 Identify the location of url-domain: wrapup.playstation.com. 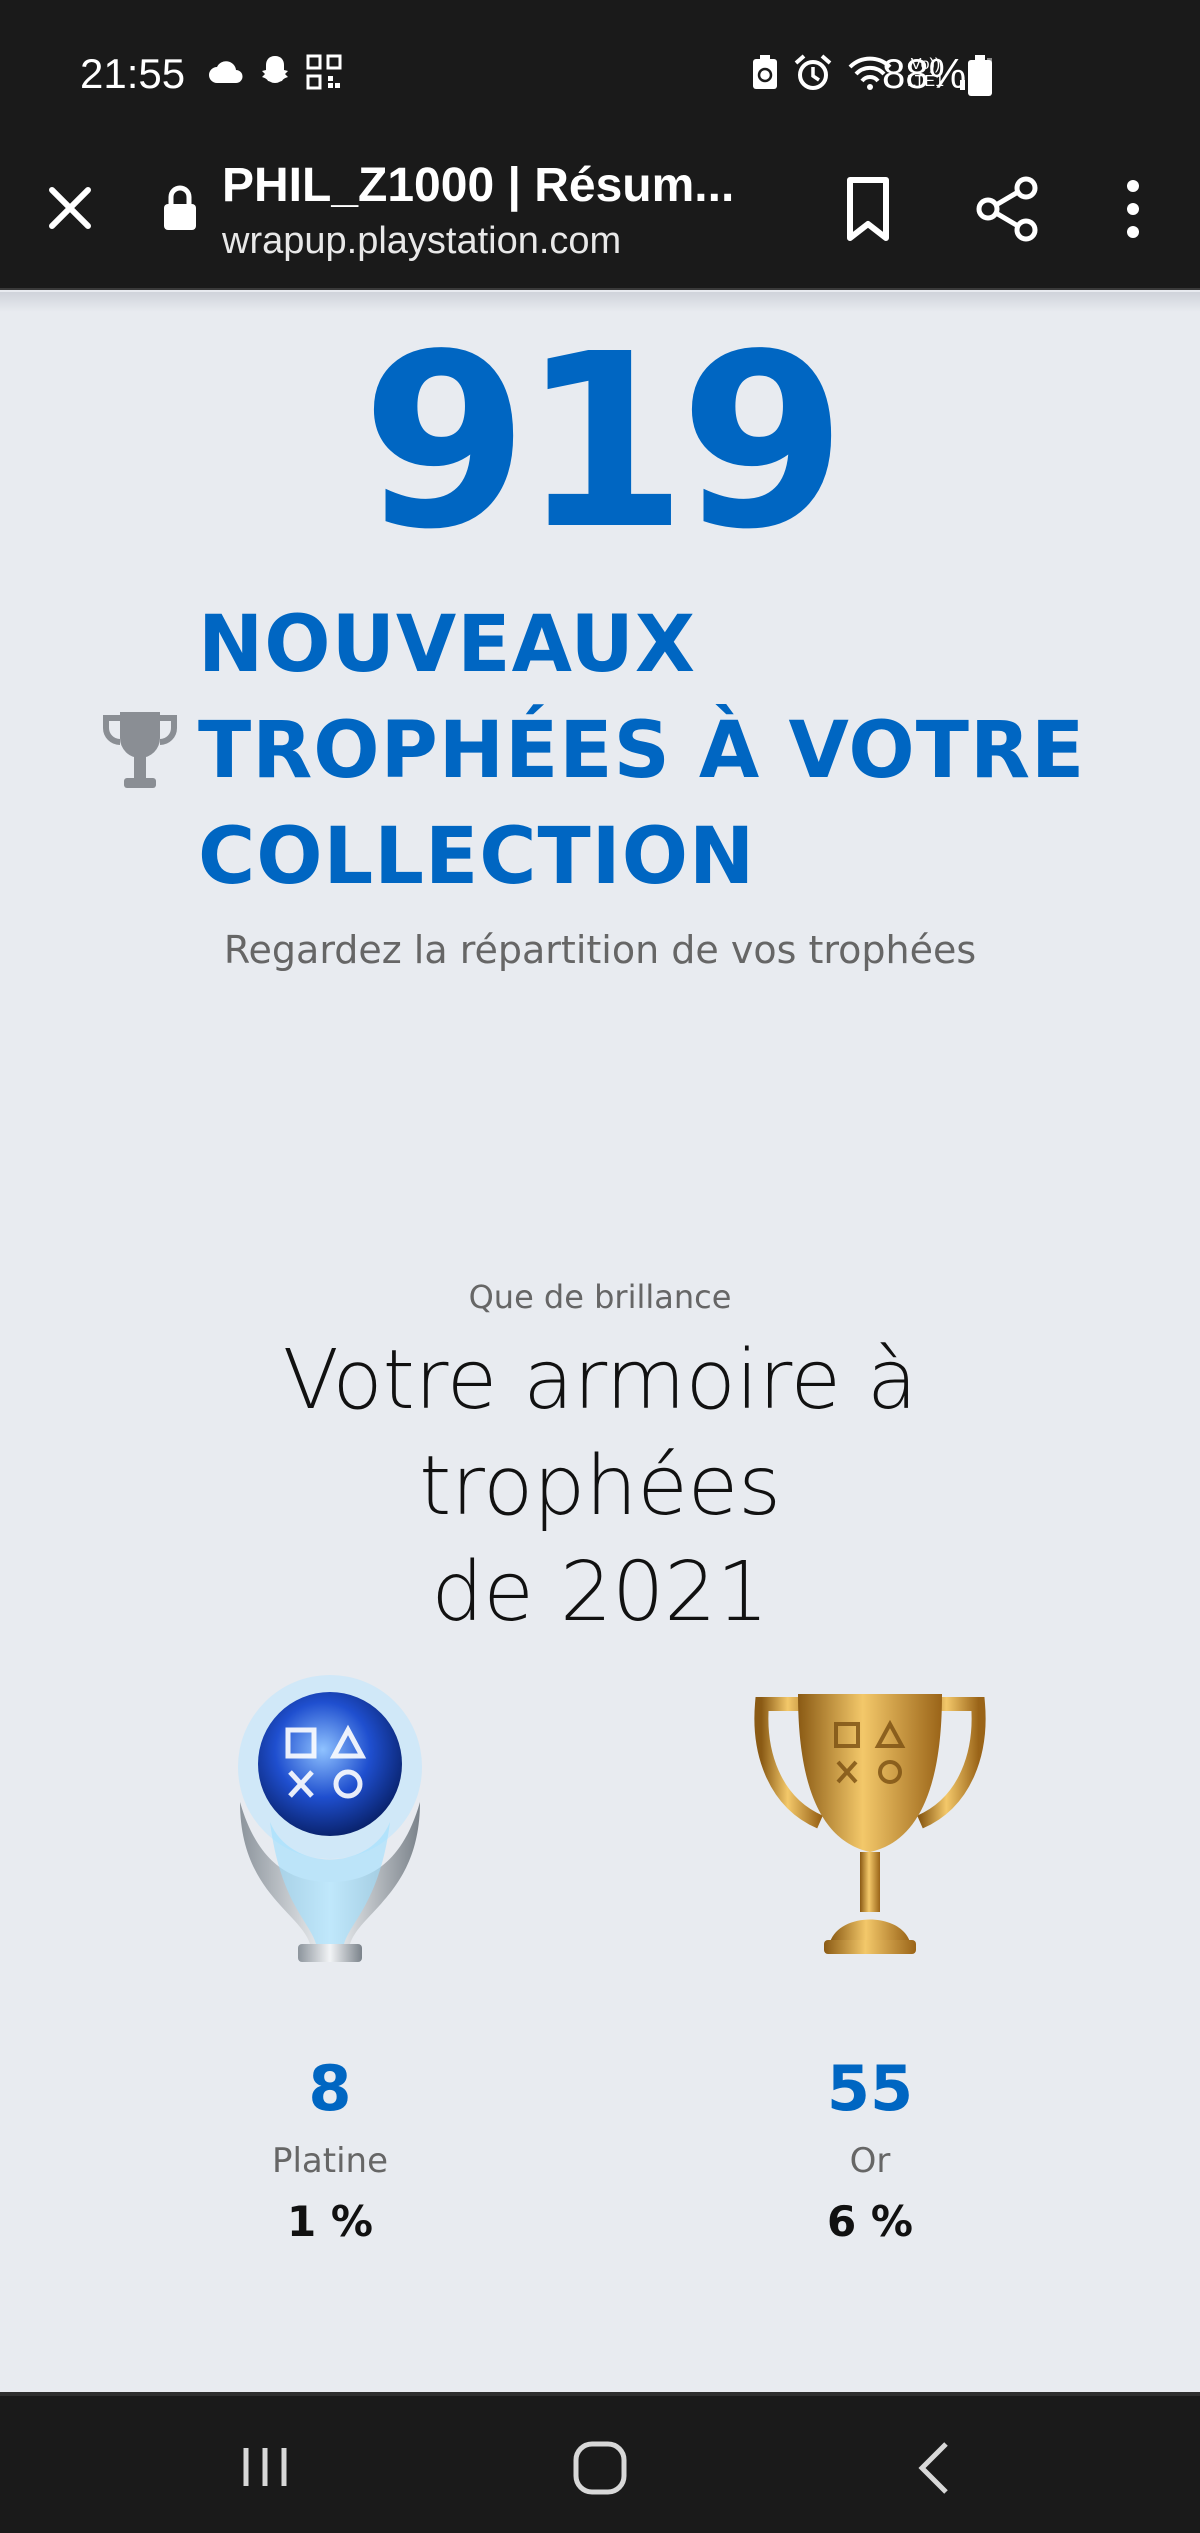
(421, 241).